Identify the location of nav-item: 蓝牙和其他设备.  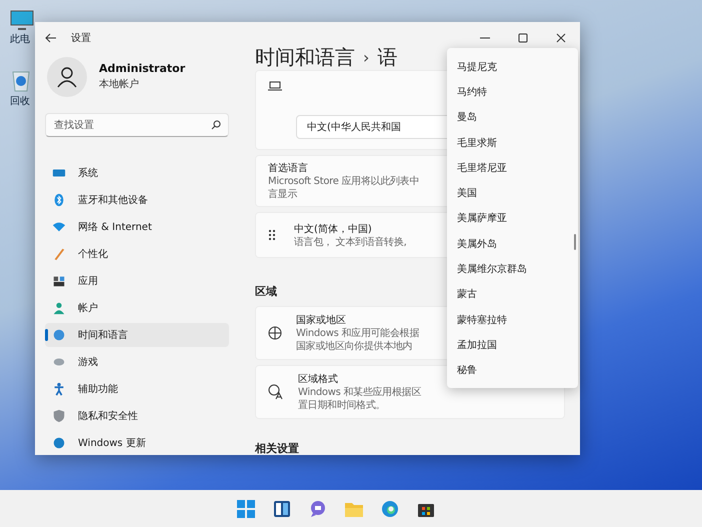
(137, 200).